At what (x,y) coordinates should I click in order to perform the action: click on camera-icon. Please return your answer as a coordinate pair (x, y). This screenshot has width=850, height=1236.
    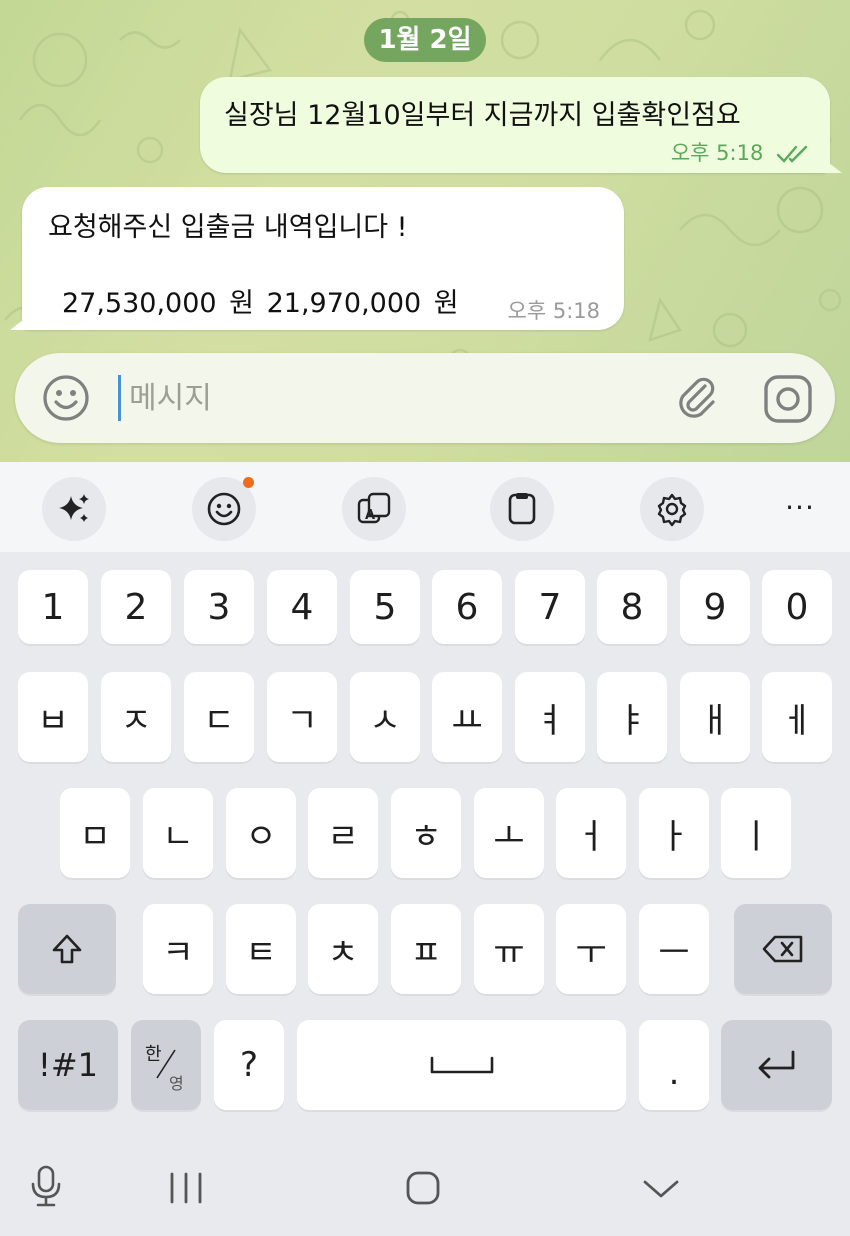
    Looking at the image, I should click on (788, 401).